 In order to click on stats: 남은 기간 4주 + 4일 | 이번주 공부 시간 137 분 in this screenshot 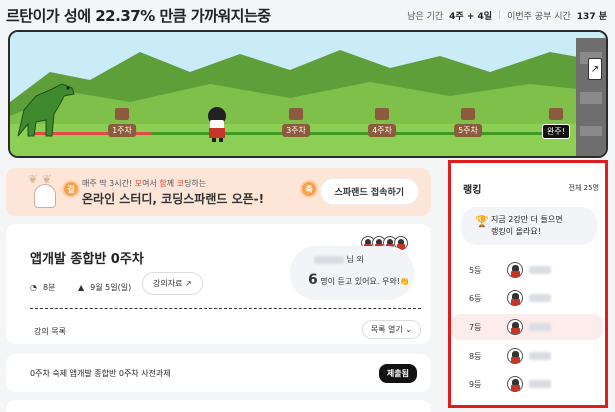, I will do `click(507, 15)`.